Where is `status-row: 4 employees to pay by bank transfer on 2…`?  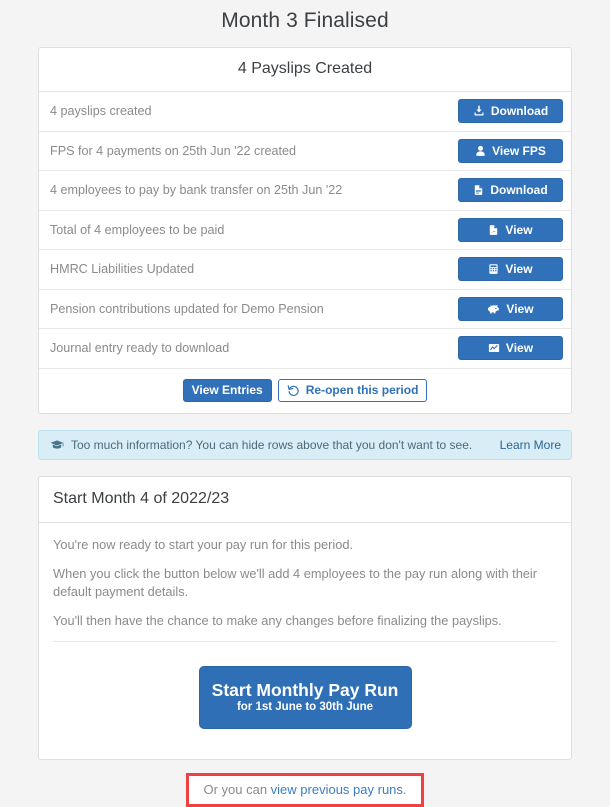 status-row: 4 employees to pay by bank transfer on 2… is located at coordinates (305, 191).